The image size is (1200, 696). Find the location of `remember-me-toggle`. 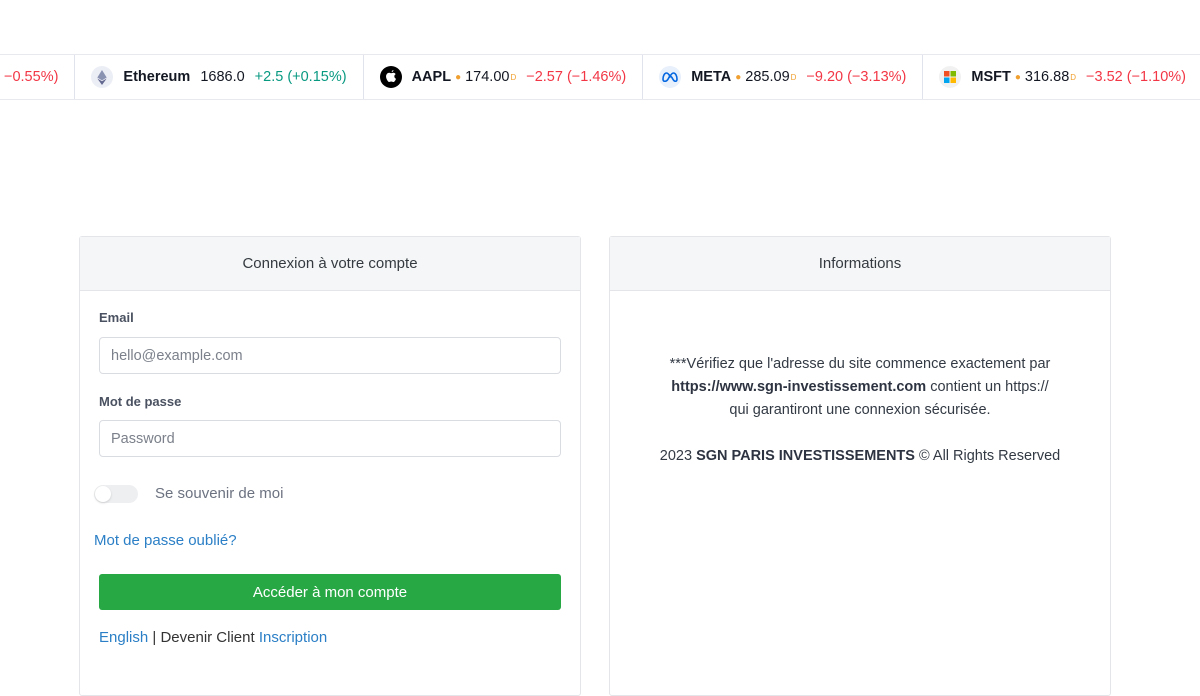

remember-me-toggle is located at coordinates (116, 494).